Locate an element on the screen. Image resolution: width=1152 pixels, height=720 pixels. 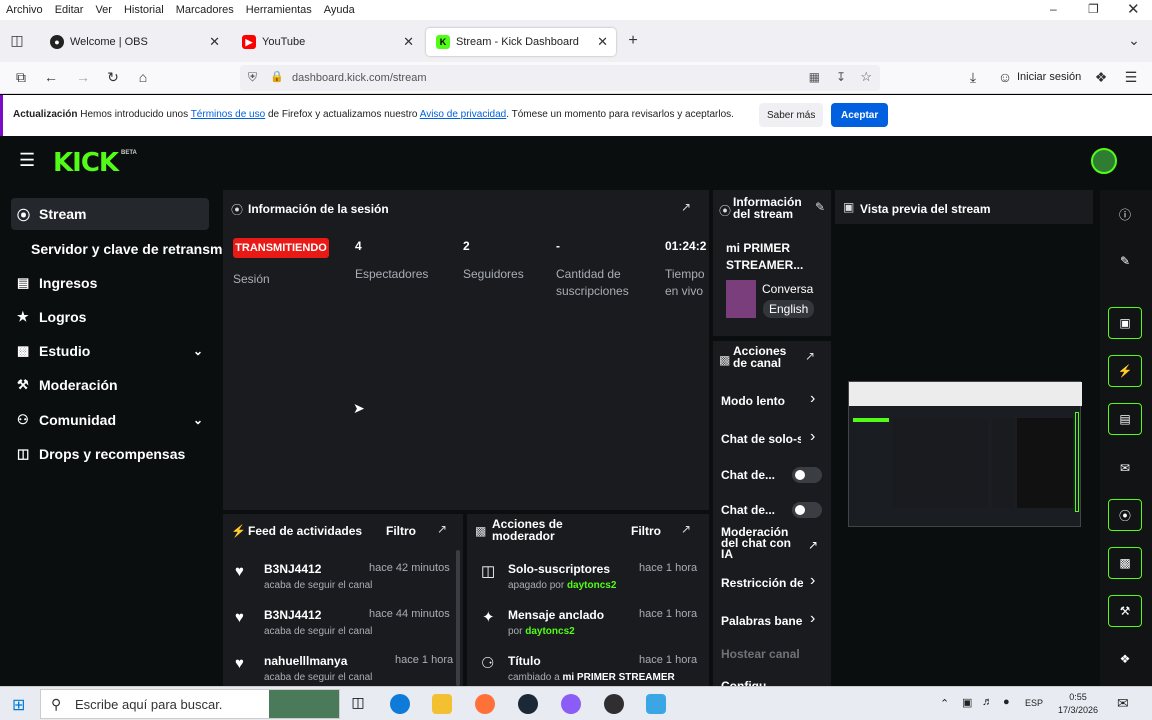
reload-icon: ↻ is located at coordinates (113, 77).